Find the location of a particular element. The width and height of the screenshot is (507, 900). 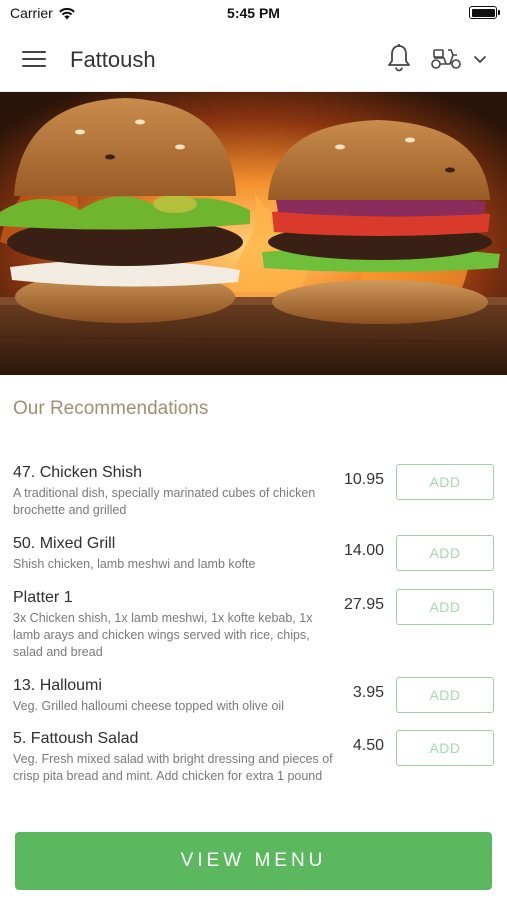

item-name: Platter 1 is located at coordinates (43, 597).